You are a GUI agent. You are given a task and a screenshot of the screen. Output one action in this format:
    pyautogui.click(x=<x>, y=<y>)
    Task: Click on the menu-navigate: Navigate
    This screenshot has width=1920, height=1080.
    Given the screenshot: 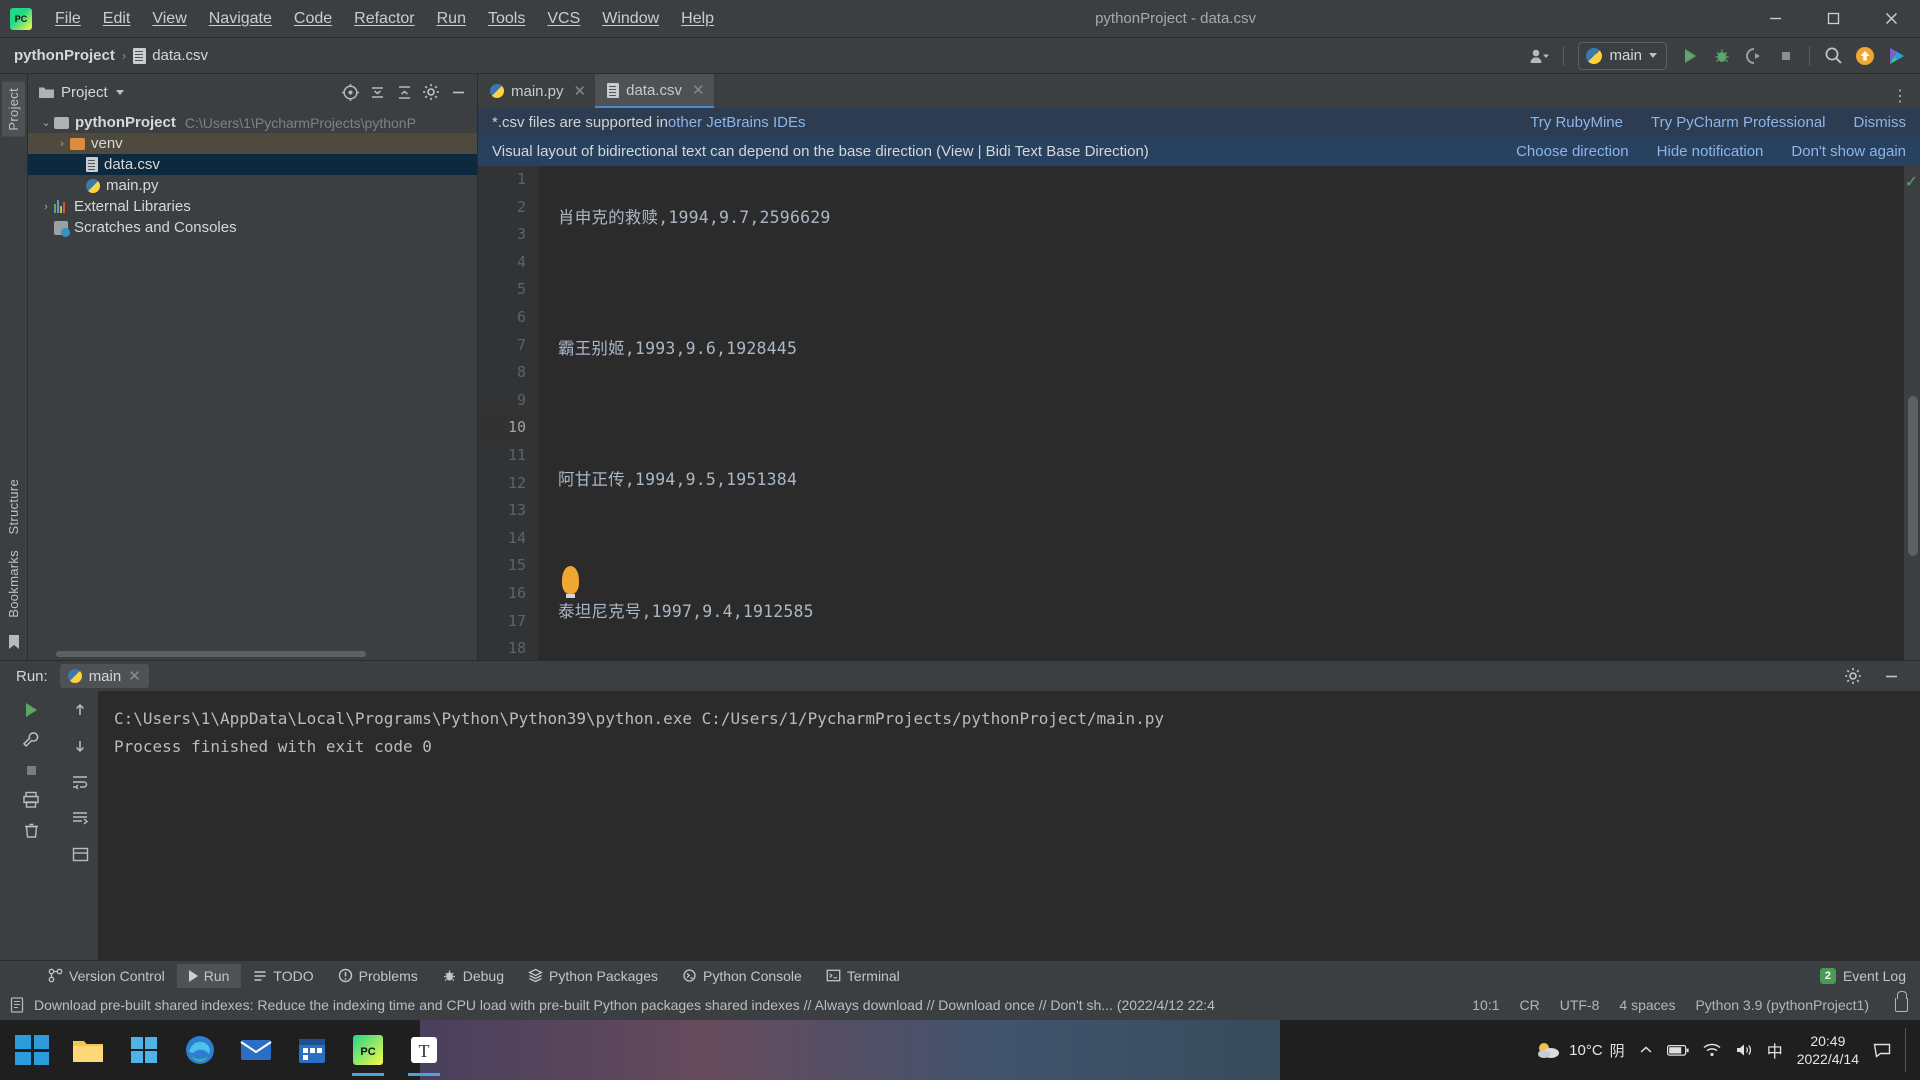 What is the action you would take?
    pyautogui.click(x=240, y=18)
    